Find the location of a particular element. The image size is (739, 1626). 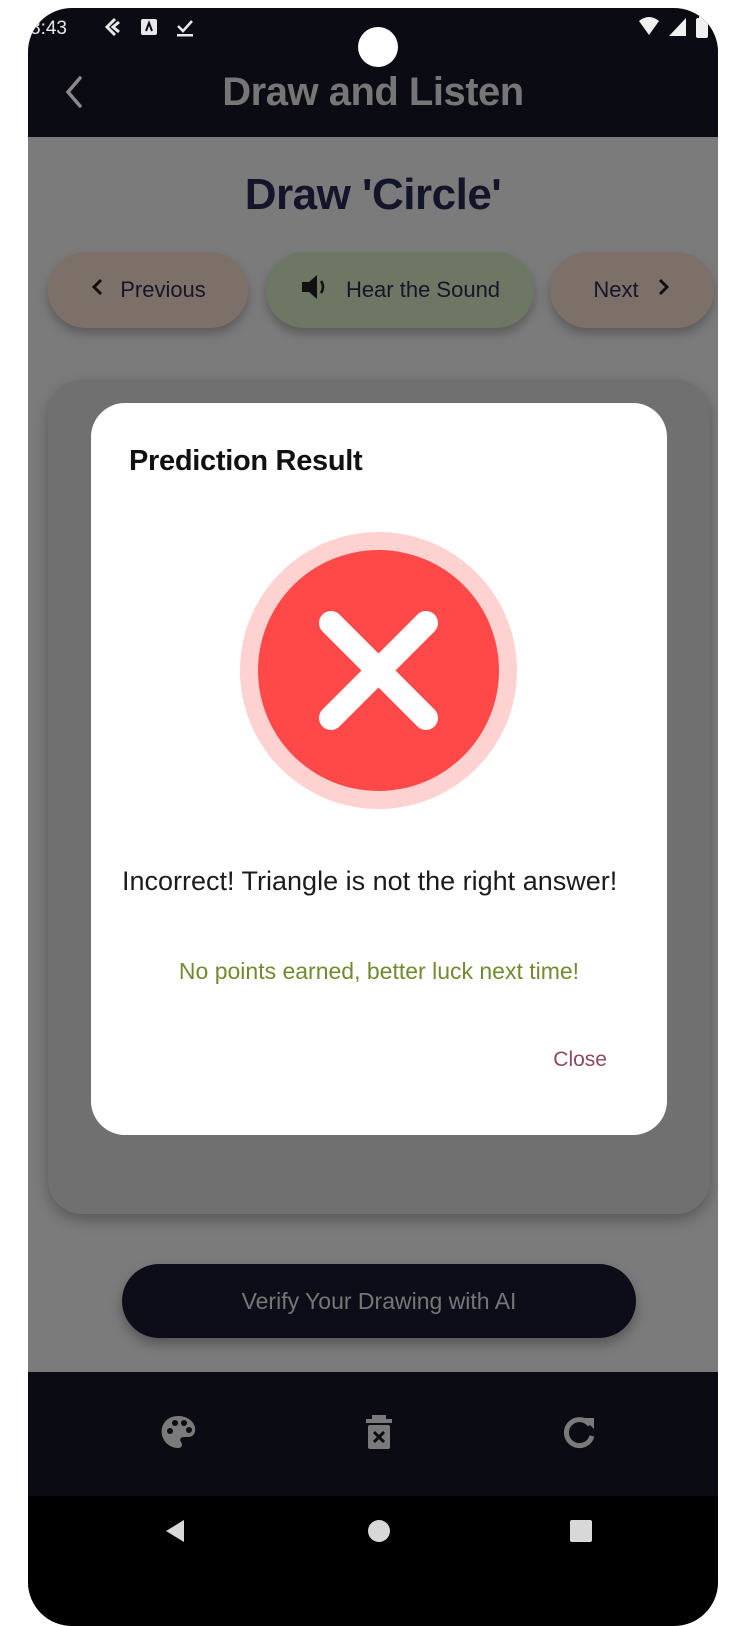

bolt-icon is located at coordinates (113, 27).